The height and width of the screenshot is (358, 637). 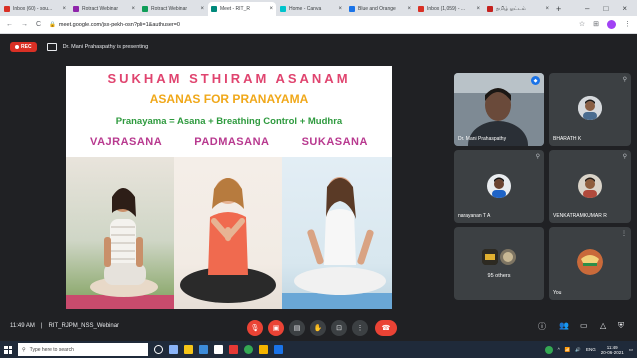 I want to click on tray-expand-icon: ^, so click(x=559, y=349).